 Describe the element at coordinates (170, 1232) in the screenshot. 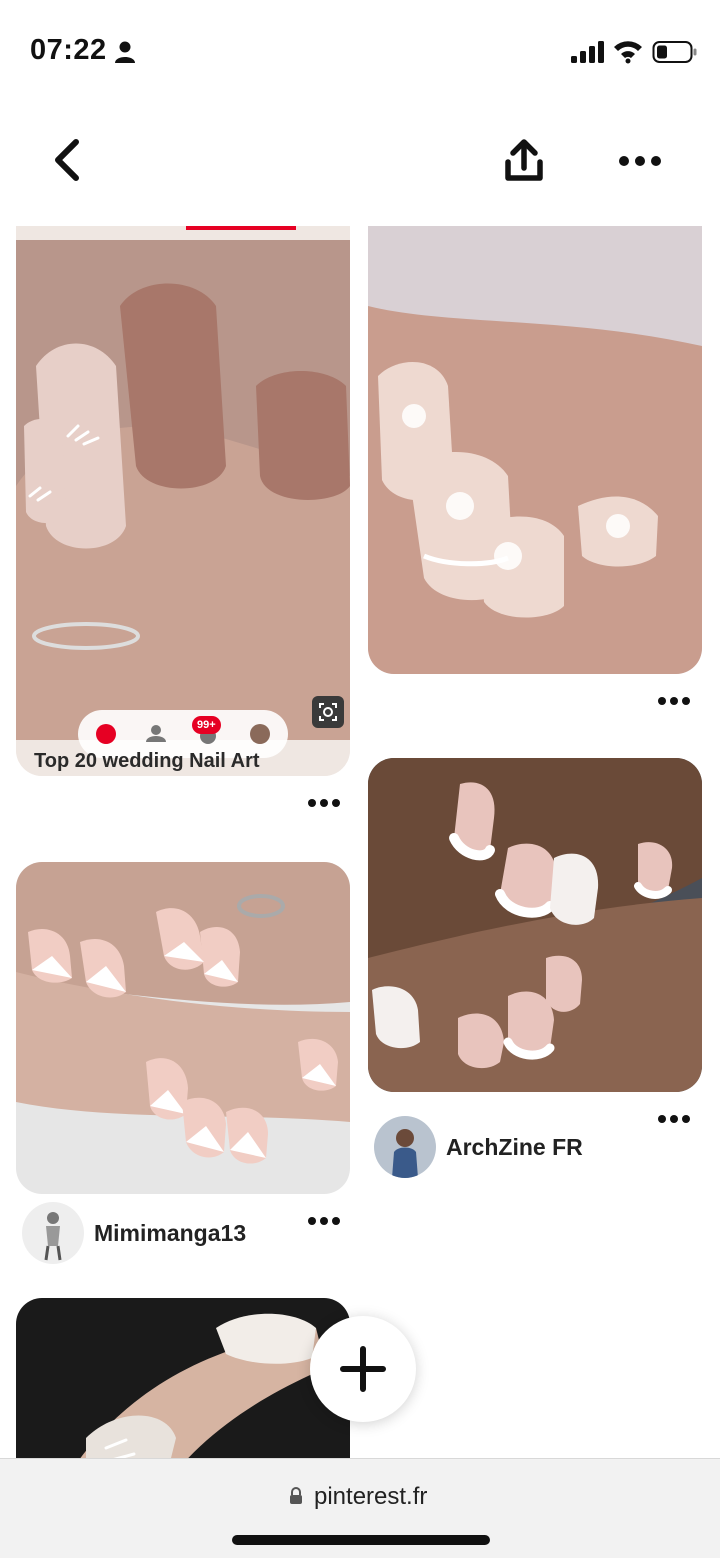

I see `author-name: Mimimanga13` at that location.